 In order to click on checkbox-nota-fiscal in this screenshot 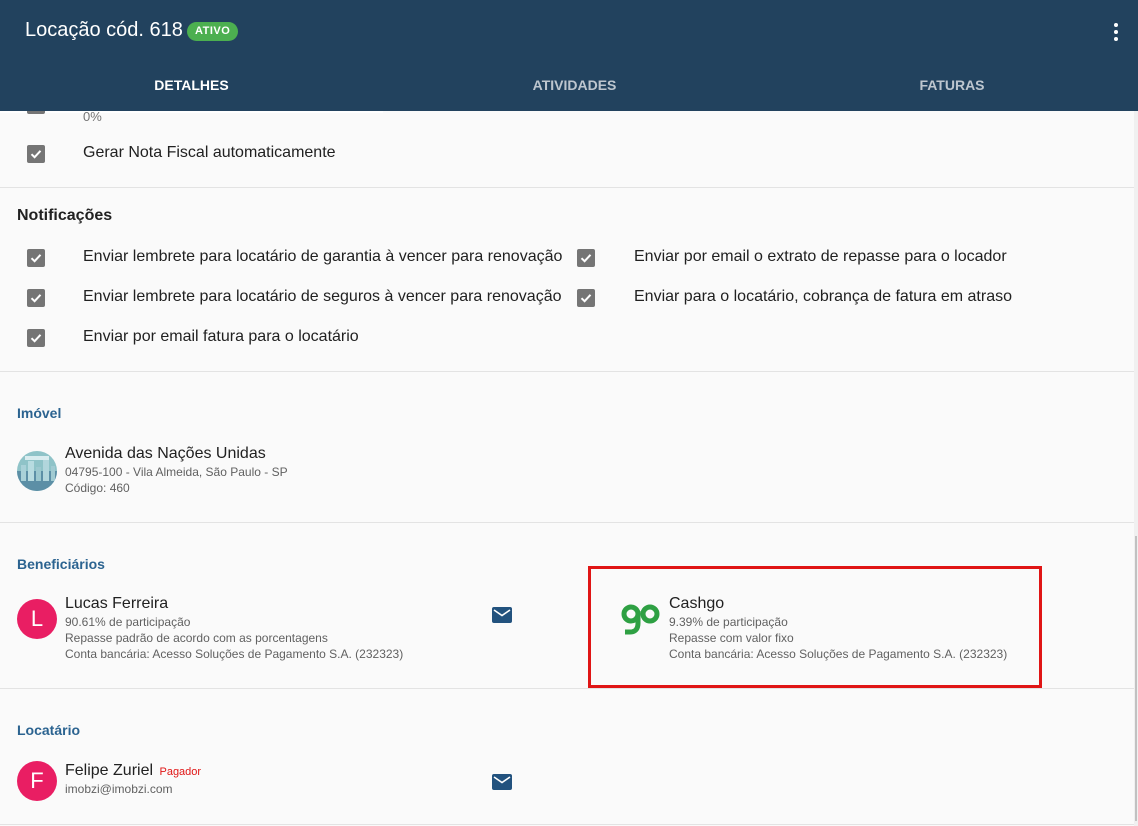, I will do `click(36, 154)`.